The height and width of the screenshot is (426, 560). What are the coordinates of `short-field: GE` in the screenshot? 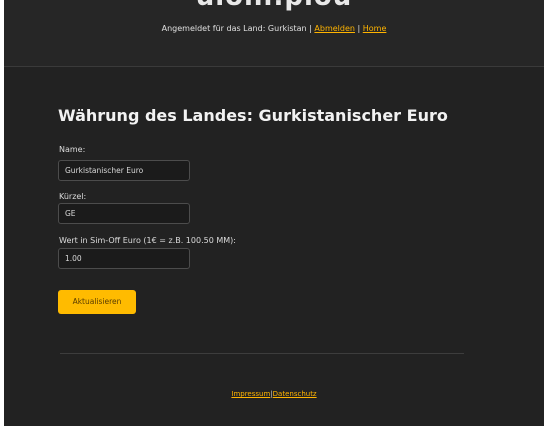 It's located at (124, 213).